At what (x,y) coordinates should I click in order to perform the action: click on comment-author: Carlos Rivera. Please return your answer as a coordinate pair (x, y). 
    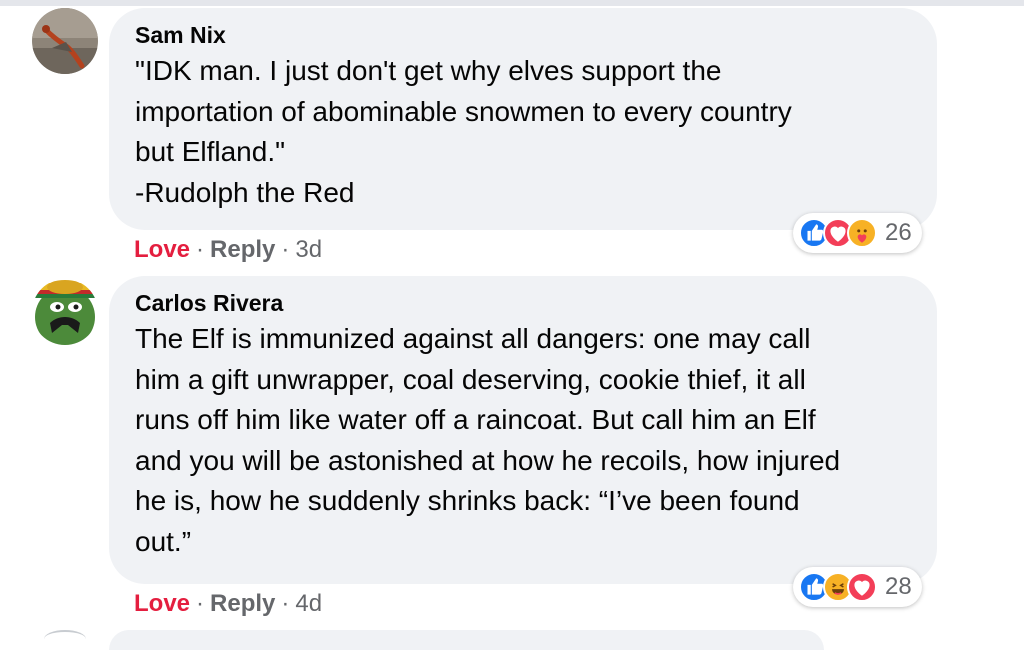
    Looking at the image, I should click on (523, 303).